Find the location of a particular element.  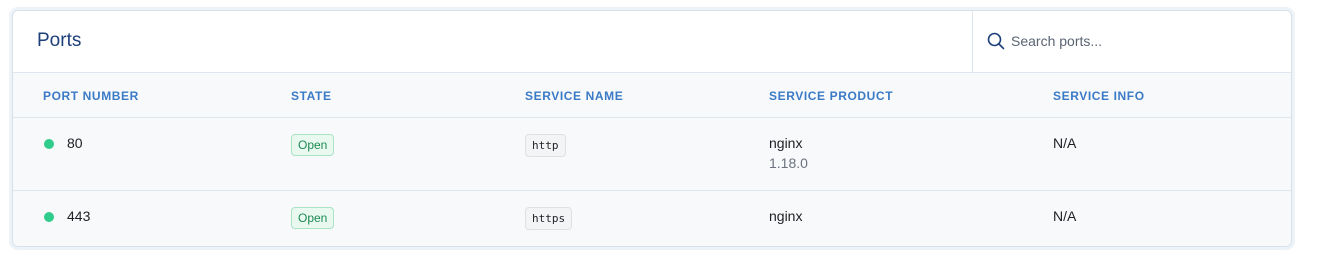

column-header-state: STATE is located at coordinates (311, 96).